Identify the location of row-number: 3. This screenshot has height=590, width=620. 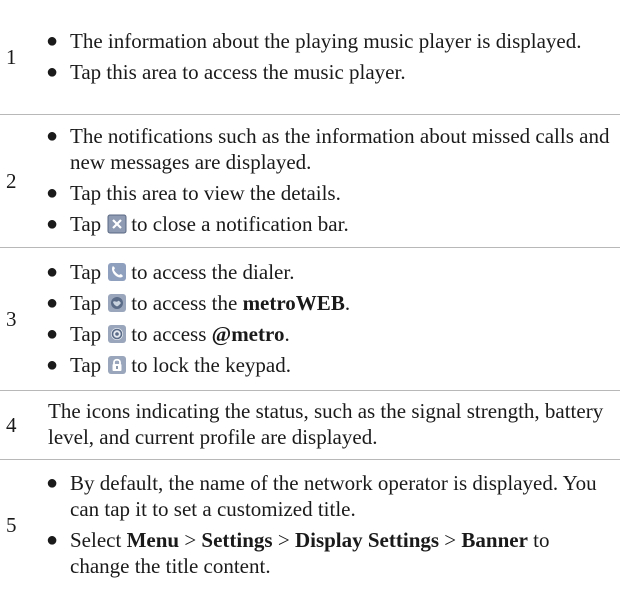
(11, 319).